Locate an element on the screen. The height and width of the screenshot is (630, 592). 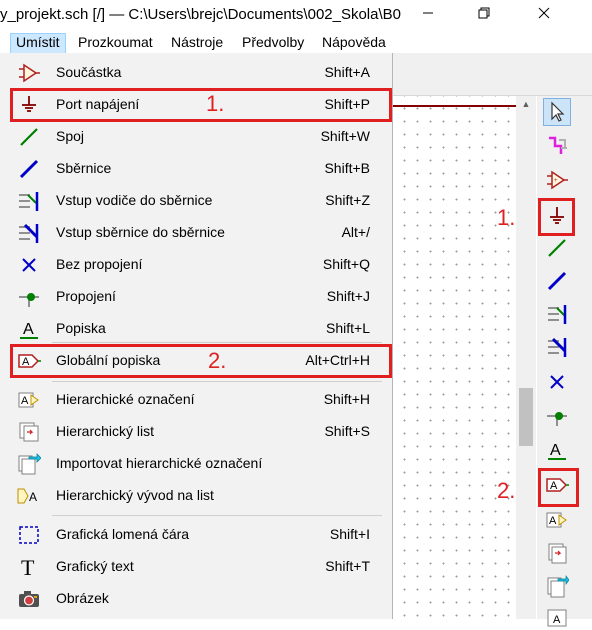
top-toolbar is located at coordinates (492, 74).